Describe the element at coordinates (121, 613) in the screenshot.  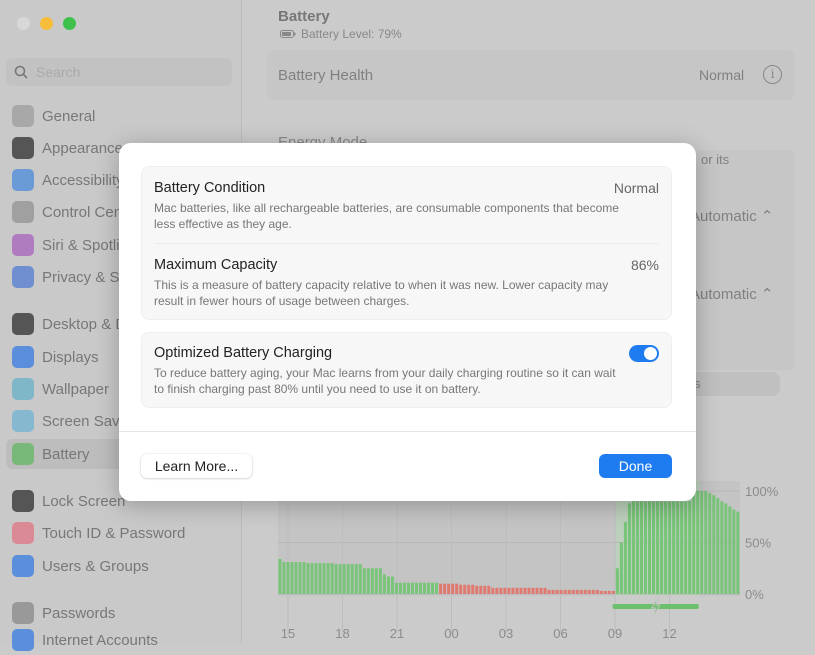
I see `sidebar-item-passwords: Passwords` at that location.